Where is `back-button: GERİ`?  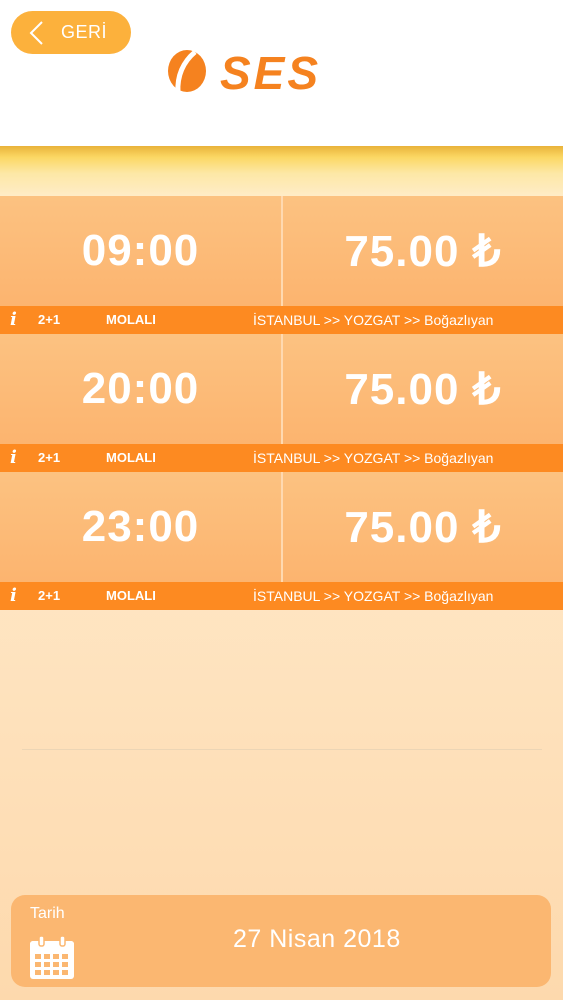
back-button: GERİ is located at coordinates (71, 32).